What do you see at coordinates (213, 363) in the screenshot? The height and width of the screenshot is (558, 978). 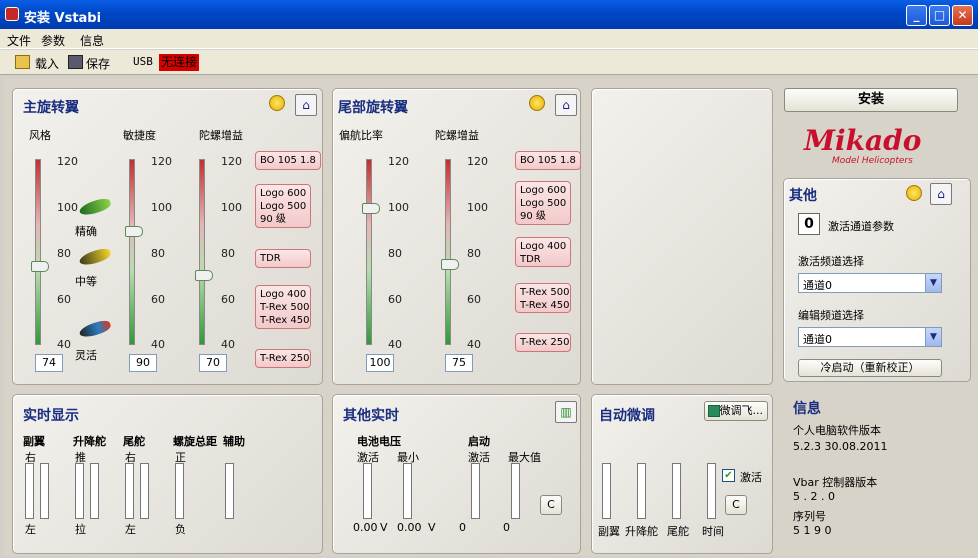 I see `gyro-value: 70` at bounding box center [213, 363].